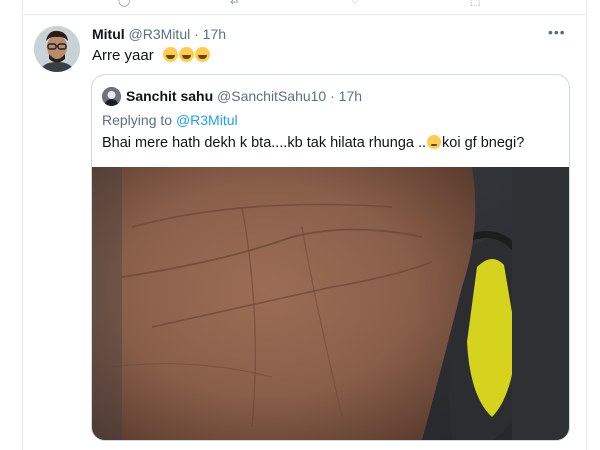  I want to click on reply-icon: ◯, so click(124, 4).